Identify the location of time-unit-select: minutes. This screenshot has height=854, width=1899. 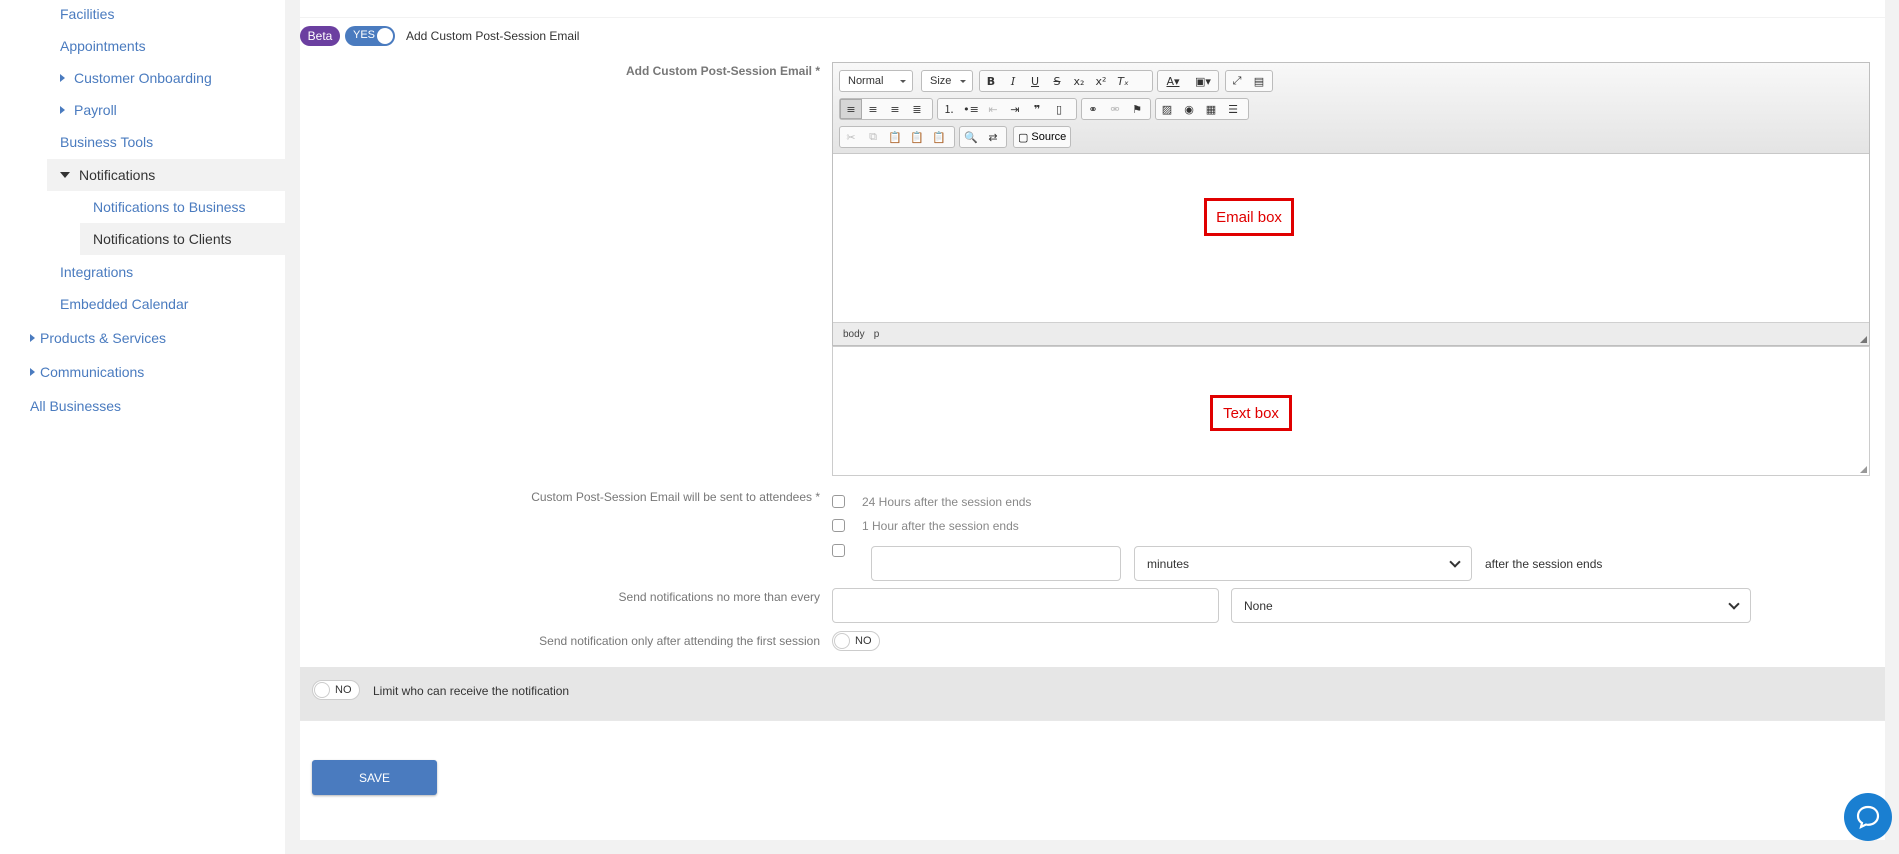
(1303, 563).